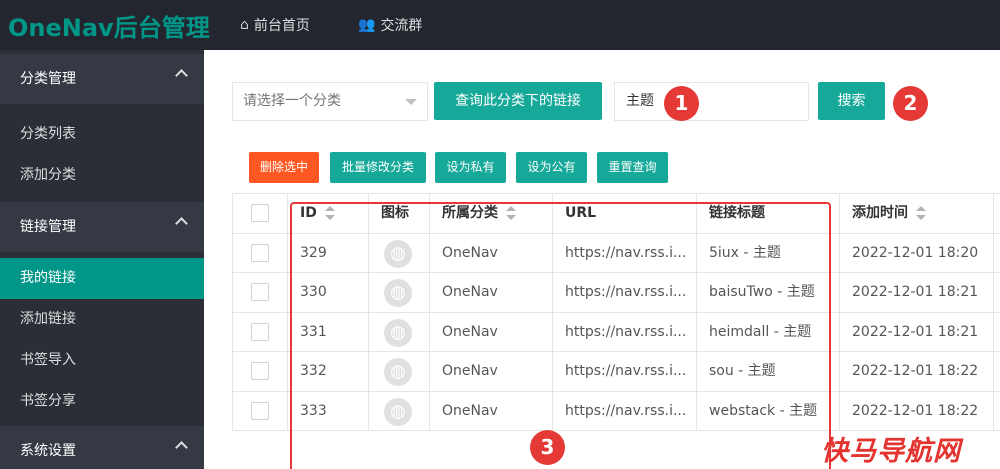 This screenshot has width=1000, height=469. Describe the element at coordinates (102, 401) in the screenshot. I see `sidebar-item-bookmark-share: 书签分享` at that location.